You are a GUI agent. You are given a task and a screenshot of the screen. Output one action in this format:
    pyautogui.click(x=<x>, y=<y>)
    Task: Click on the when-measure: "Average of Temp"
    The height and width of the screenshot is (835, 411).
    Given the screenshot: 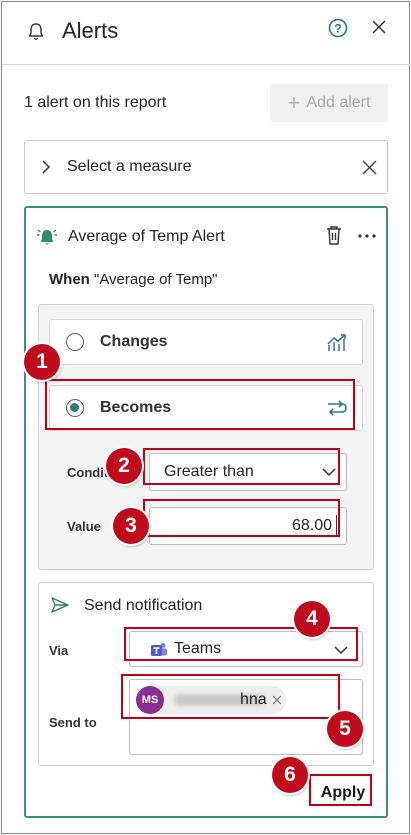 What is the action you would take?
    pyautogui.click(x=156, y=279)
    